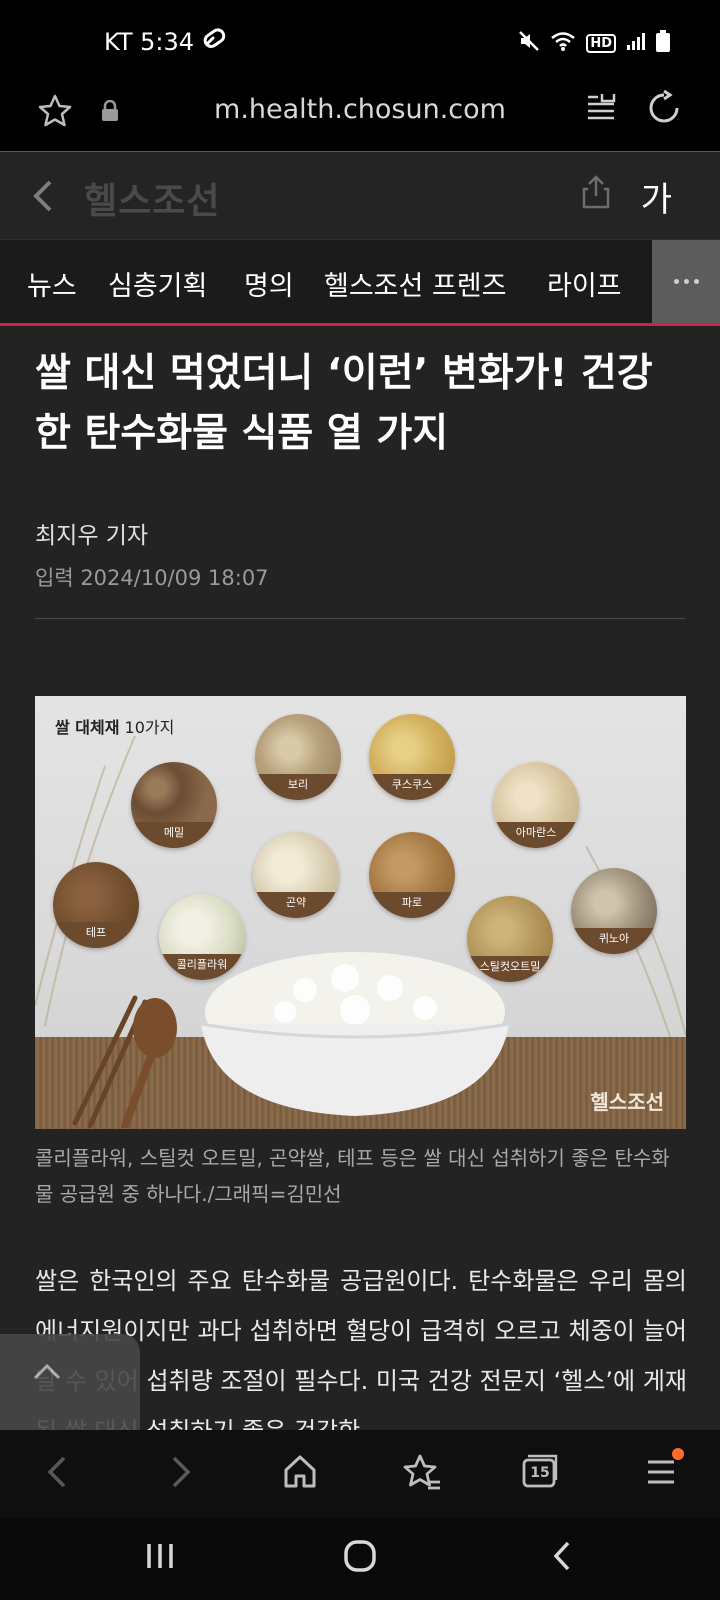 The height and width of the screenshot is (1600, 720). Describe the element at coordinates (360, 119) in the screenshot. I see `browser-url-bar: m.health.chosun.com` at that location.